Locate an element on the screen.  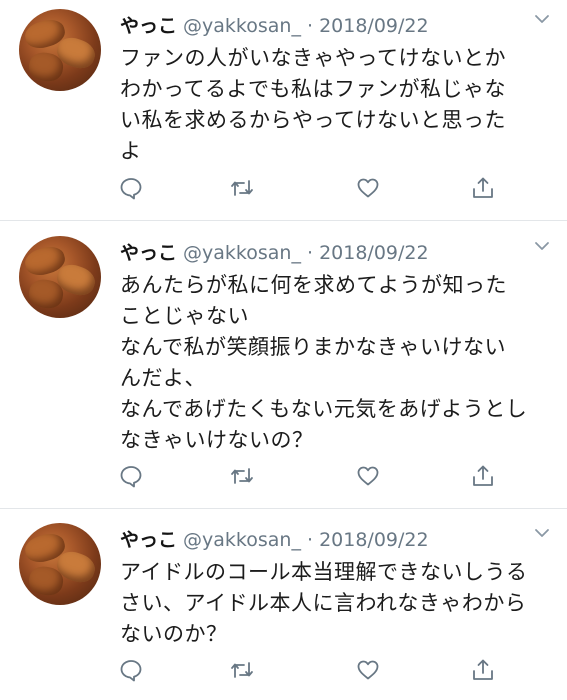
tweet-text-line: なんで私が笑顔振りまかなきゃいけない is located at coordinates (313, 347).